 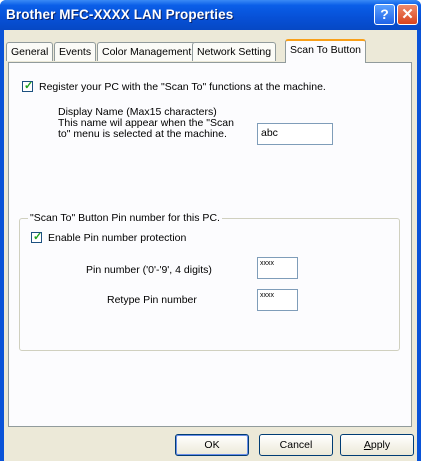 What do you see at coordinates (295, 134) in the screenshot?
I see `display-name-input: abc` at bounding box center [295, 134].